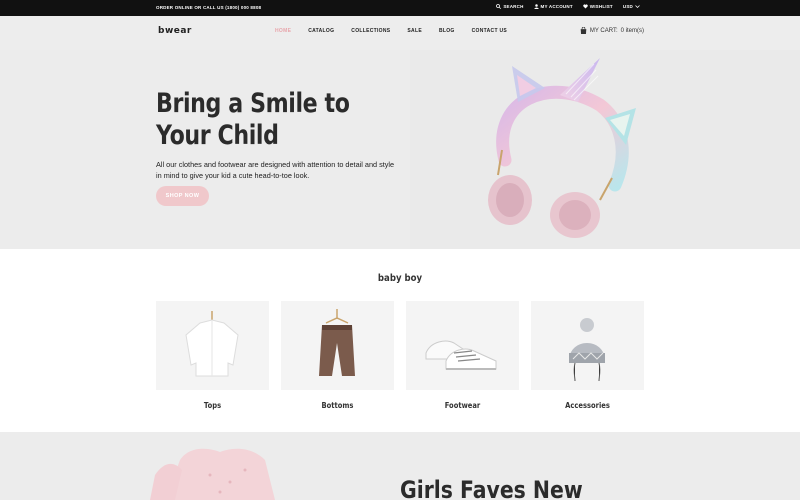 This screenshot has height=500, width=800. What do you see at coordinates (627, 6) in the screenshot?
I see `currency-label: USD` at bounding box center [627, 6].